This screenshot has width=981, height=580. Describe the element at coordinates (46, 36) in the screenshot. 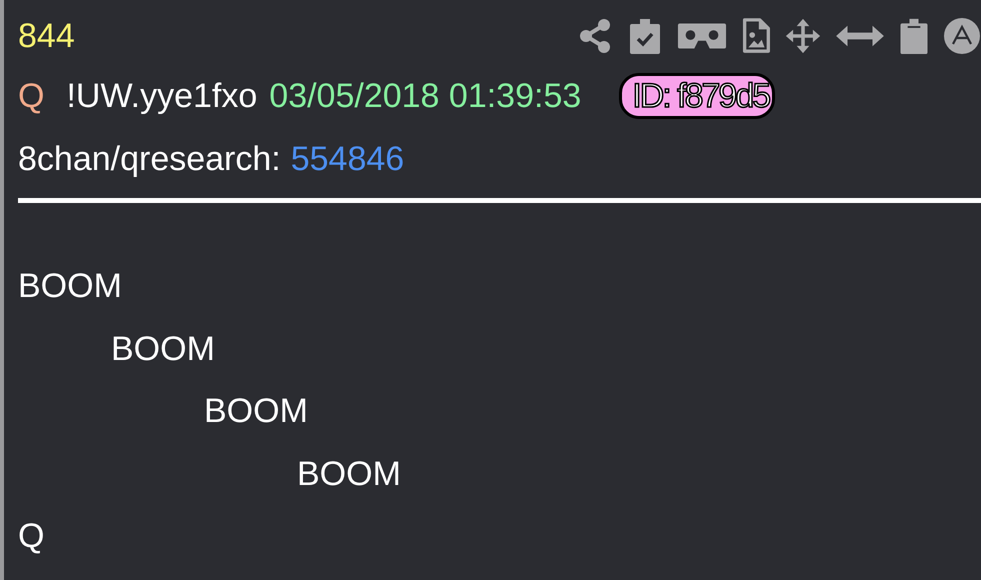

I see `post-number: 844` at that location.